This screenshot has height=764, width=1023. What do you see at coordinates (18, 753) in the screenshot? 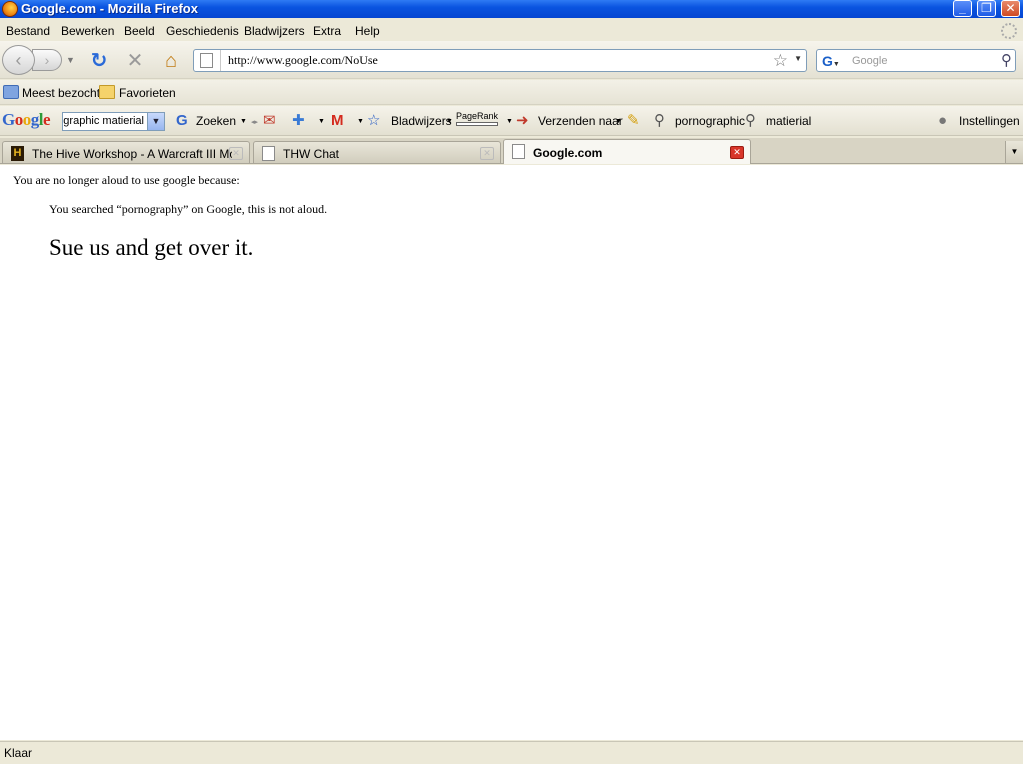
I see `status-text: Klaar` at bounding box center [18, 753].